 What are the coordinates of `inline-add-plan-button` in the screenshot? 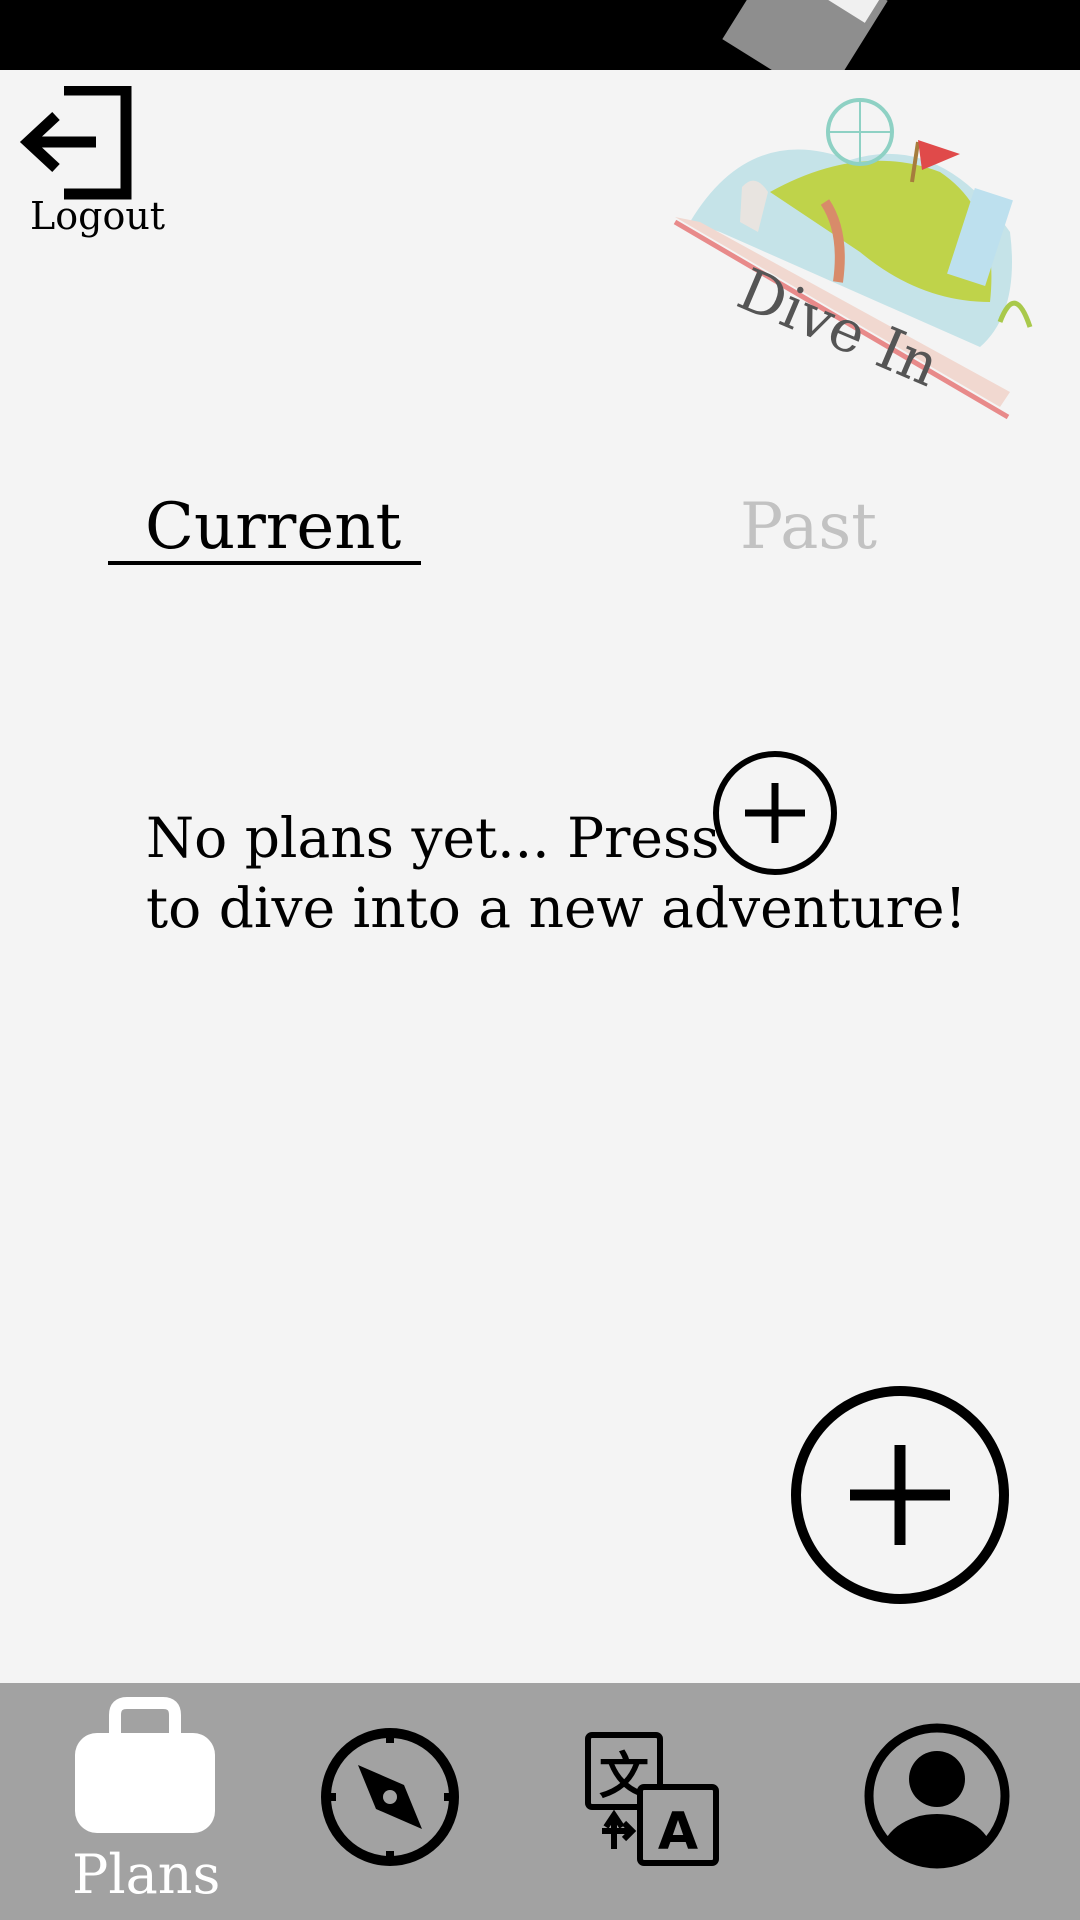 It's located at (775, 813).